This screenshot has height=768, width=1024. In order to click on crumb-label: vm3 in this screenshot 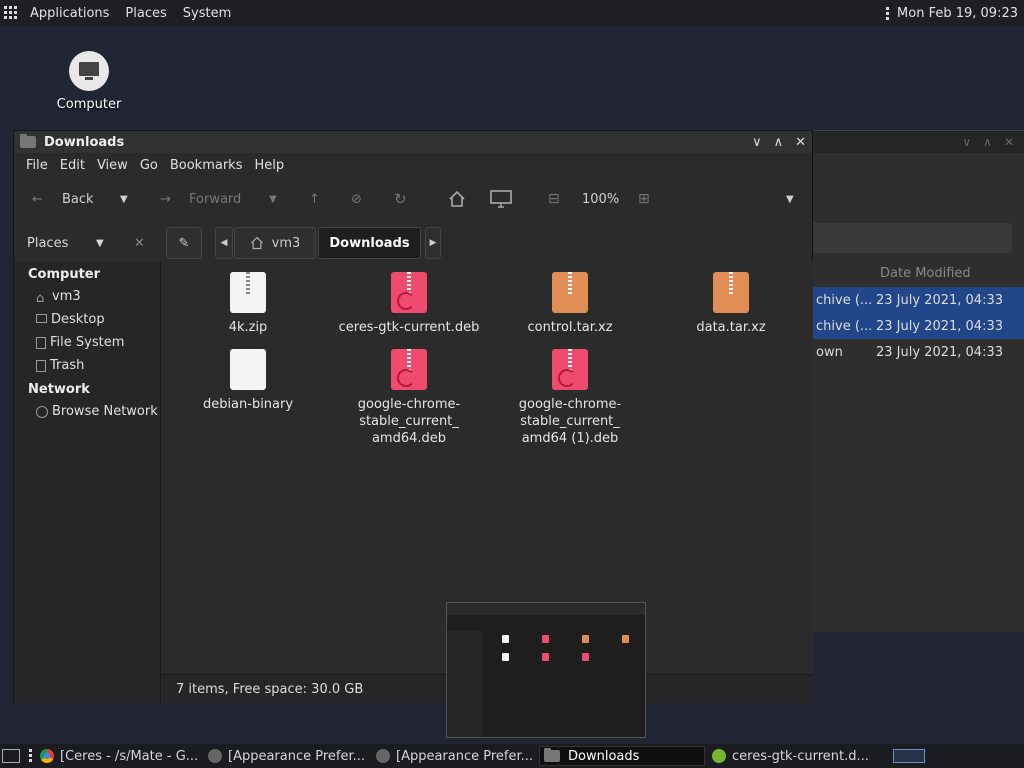, I will do `click(286, 243)`.